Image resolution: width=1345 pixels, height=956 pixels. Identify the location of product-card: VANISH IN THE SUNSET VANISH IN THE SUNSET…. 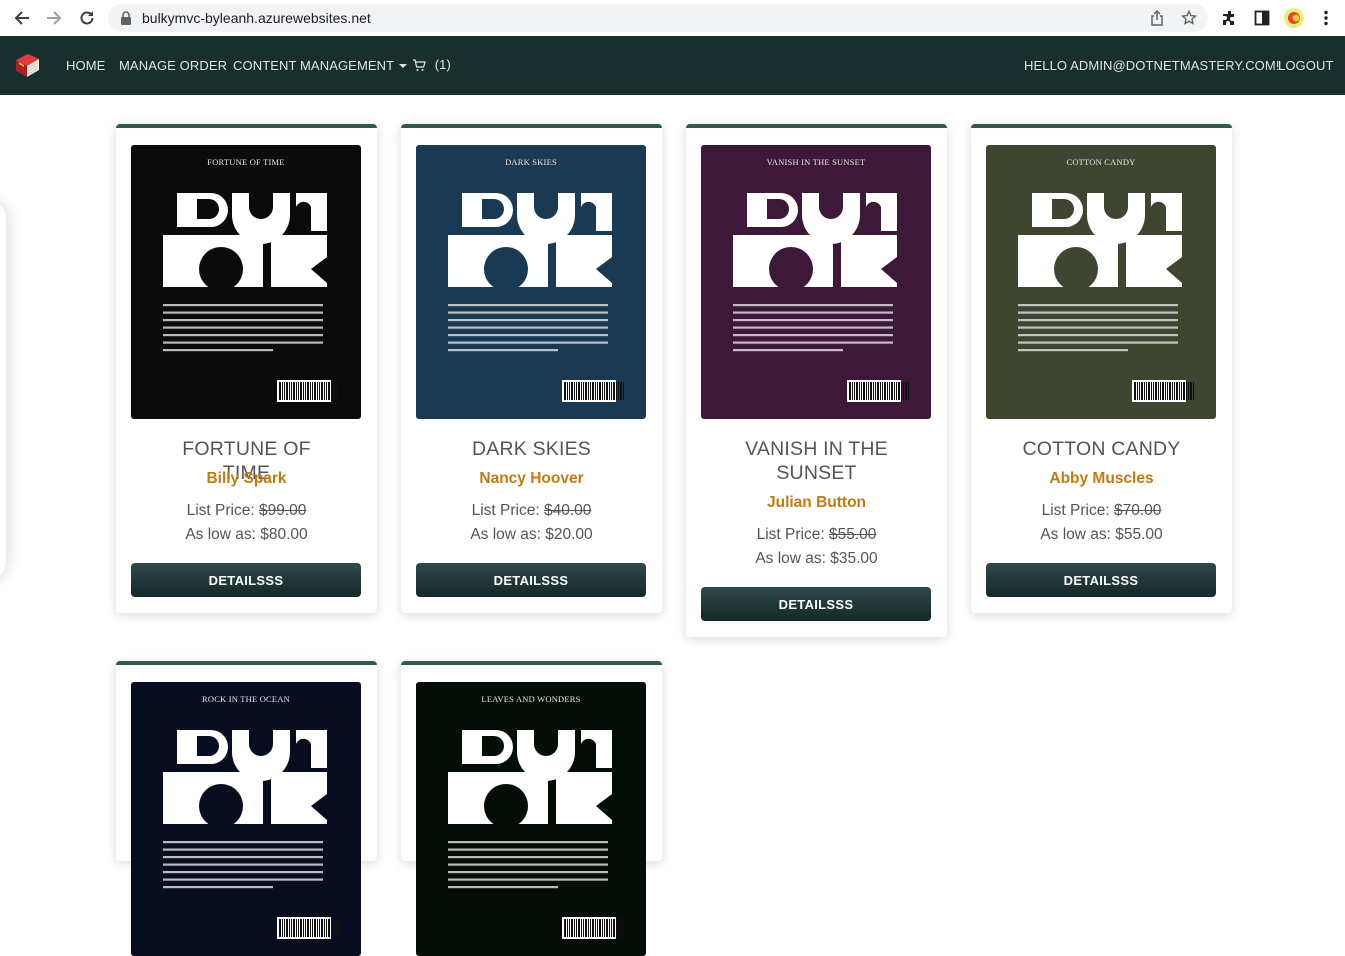
(816, 380).